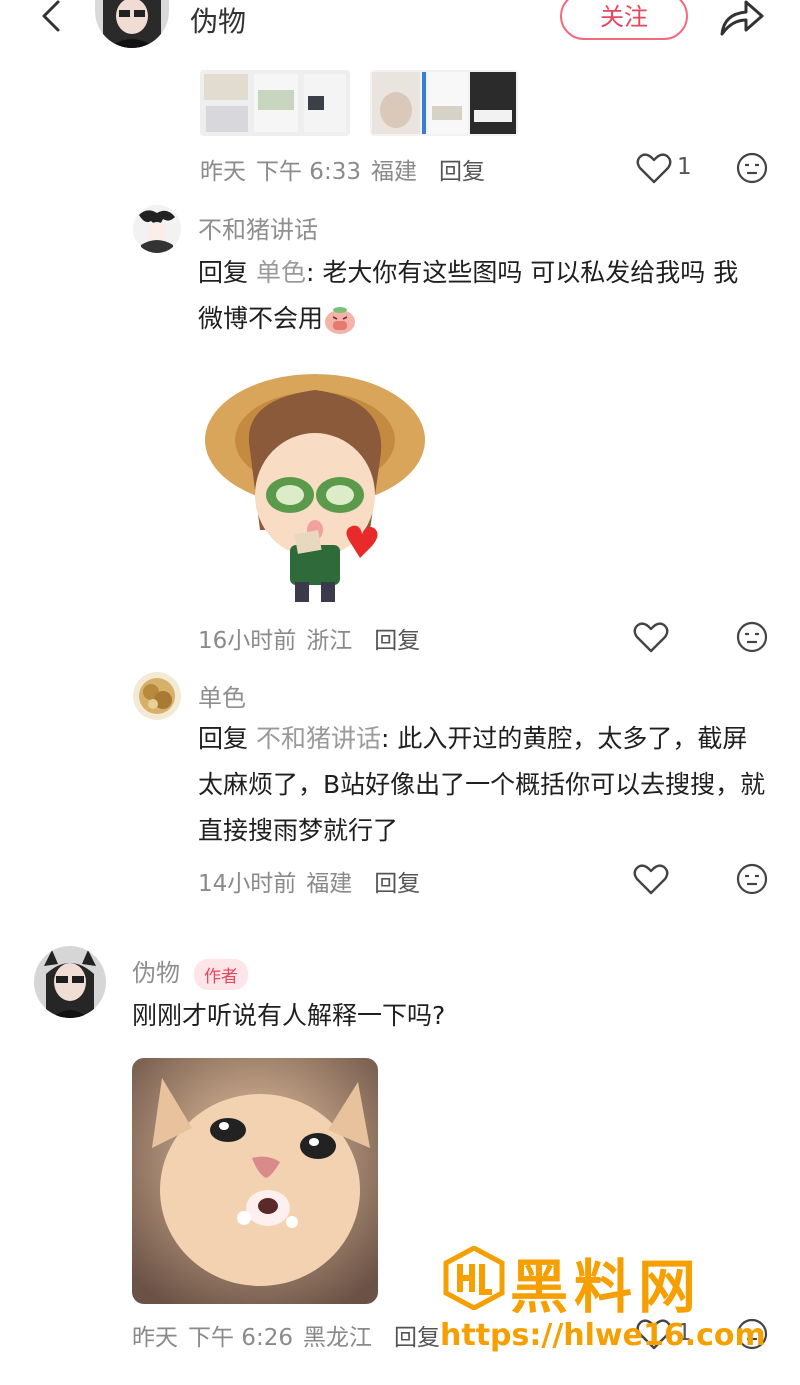 The height and width of the screenshot is (1385, 800). Describe the element at coordinates (329, 641) in the screenshot. I see `comment-location: 浙江` at that location.